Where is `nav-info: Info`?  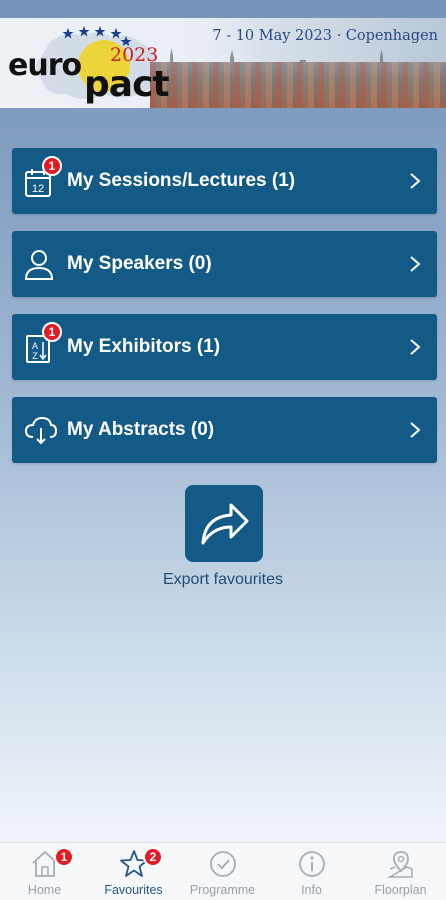
nav-info: Info is located at coordinates (311, 871).